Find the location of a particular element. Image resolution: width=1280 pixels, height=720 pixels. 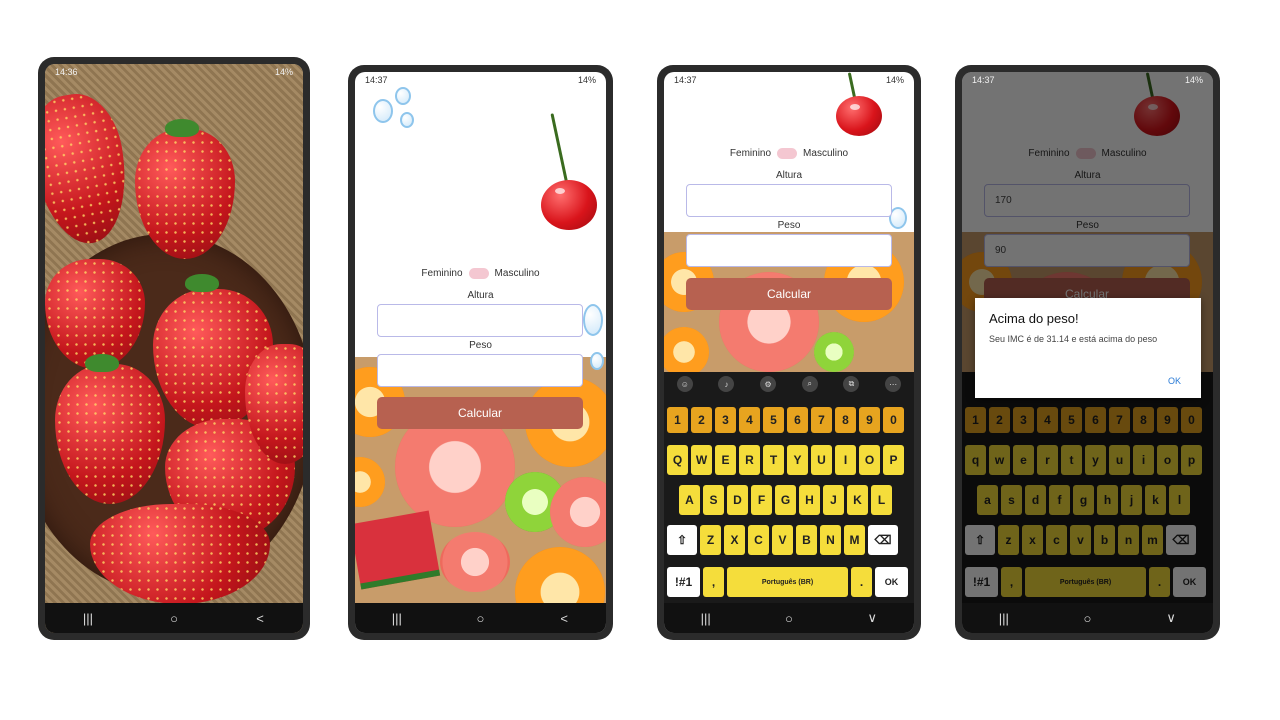

mic-icon: ♪ is located at coordinates (726, 384).